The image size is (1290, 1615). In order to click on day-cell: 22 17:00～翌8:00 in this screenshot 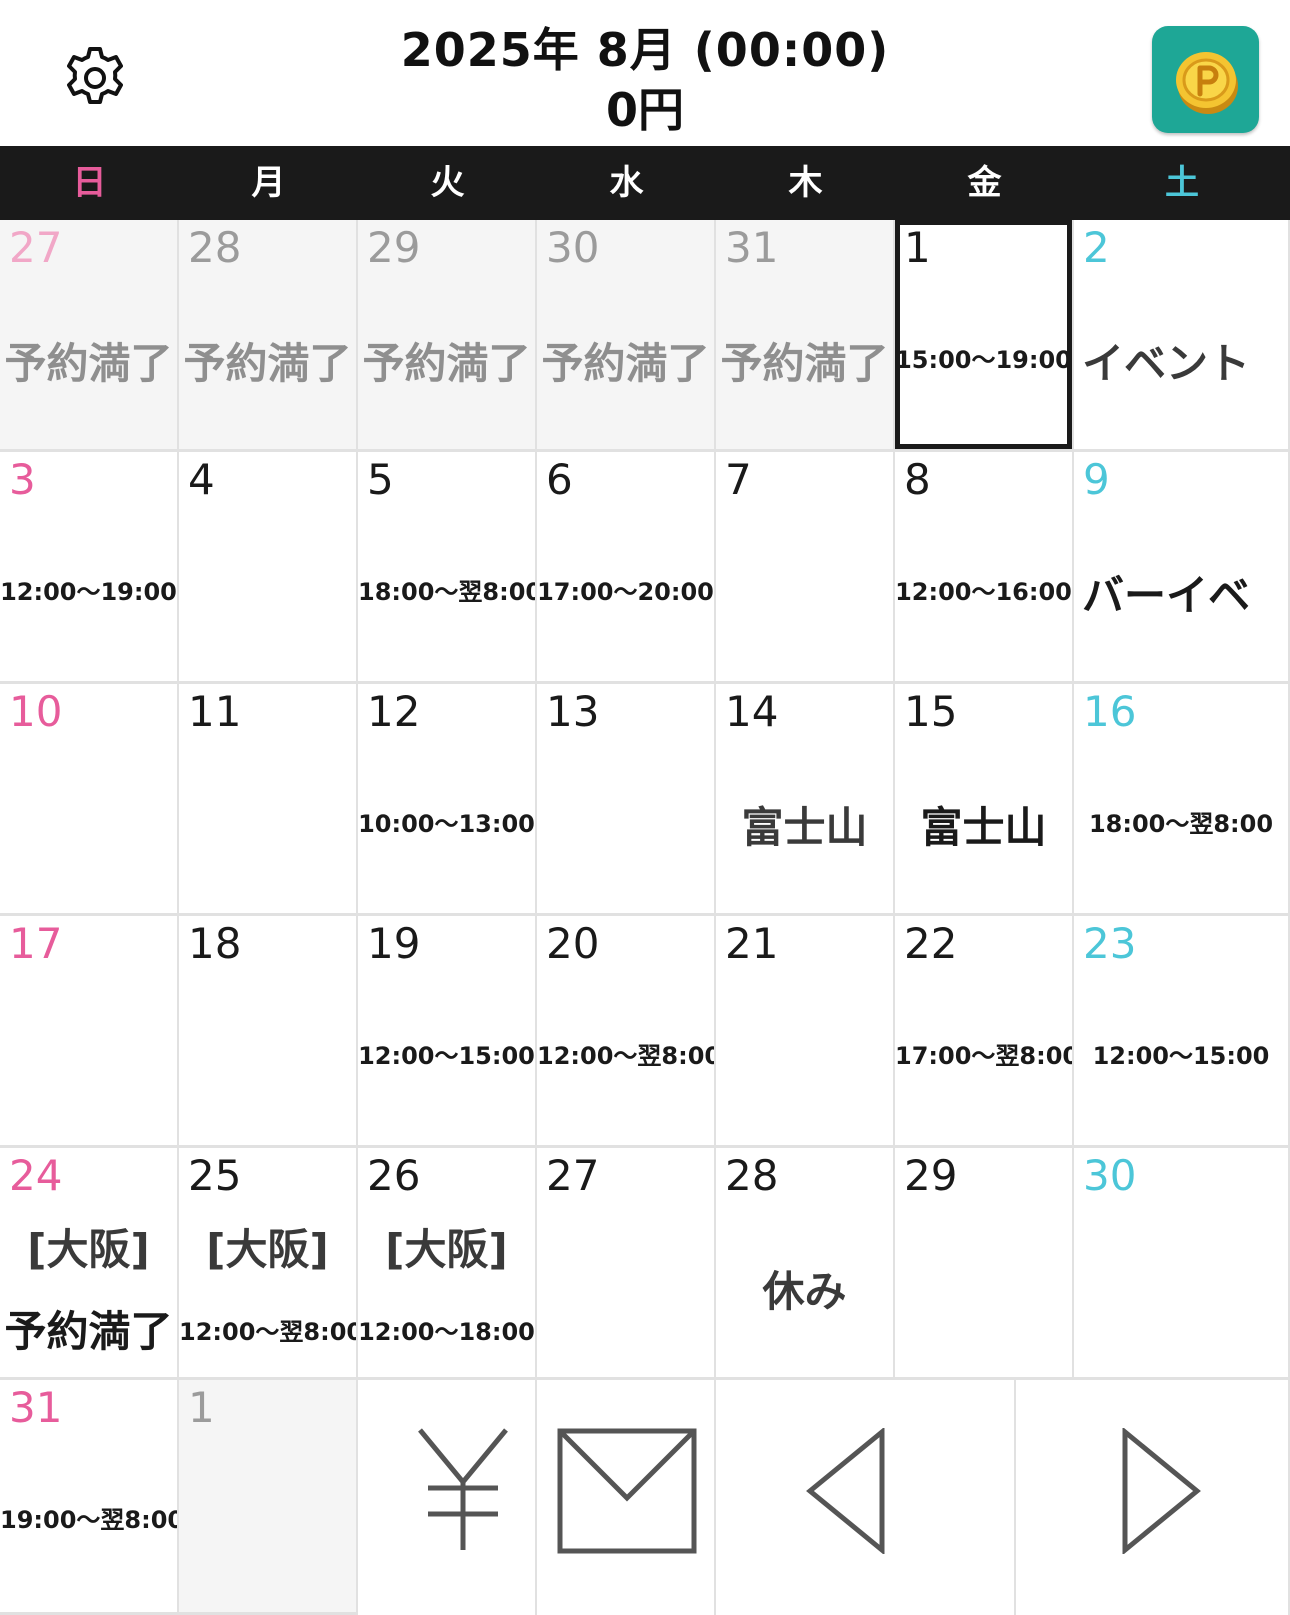, I will do `click(984, 1032)`.